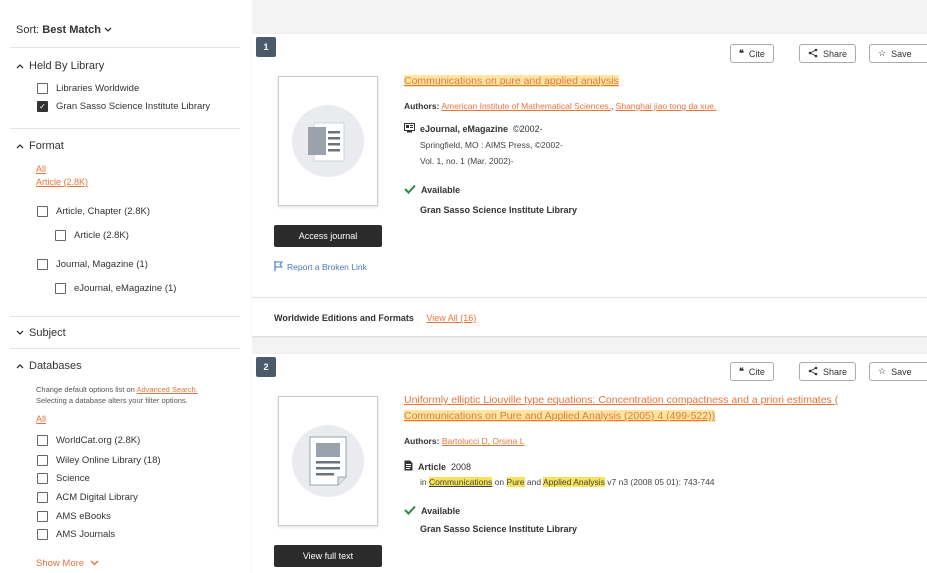 Image resolution: width=927 pixels, height=573 pixels. Describe the element at coordinates (882, 371) in the screenshot. I see `star-icon: ☆` at that location.